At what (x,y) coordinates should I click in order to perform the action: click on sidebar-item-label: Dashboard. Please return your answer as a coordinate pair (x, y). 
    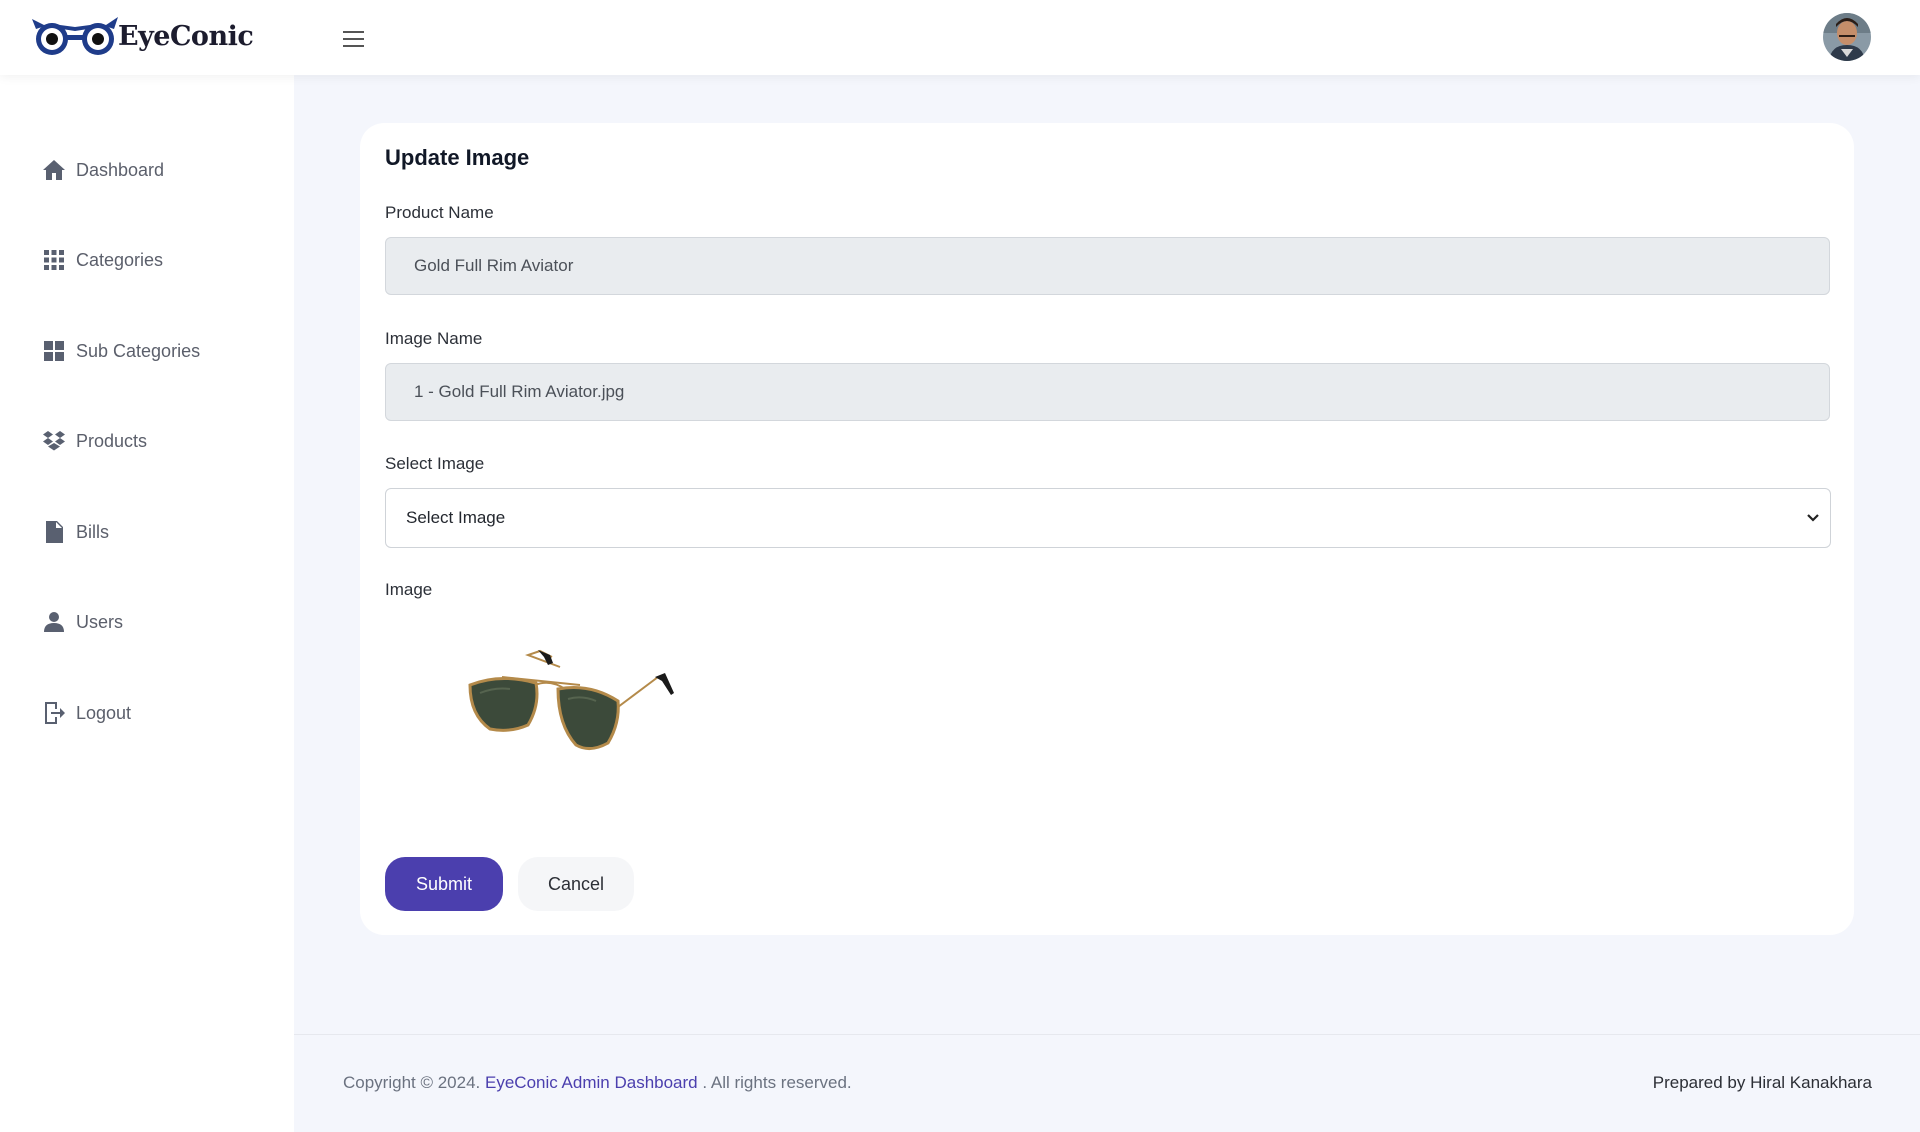
    Looking at the image, I should click on (120, 169).